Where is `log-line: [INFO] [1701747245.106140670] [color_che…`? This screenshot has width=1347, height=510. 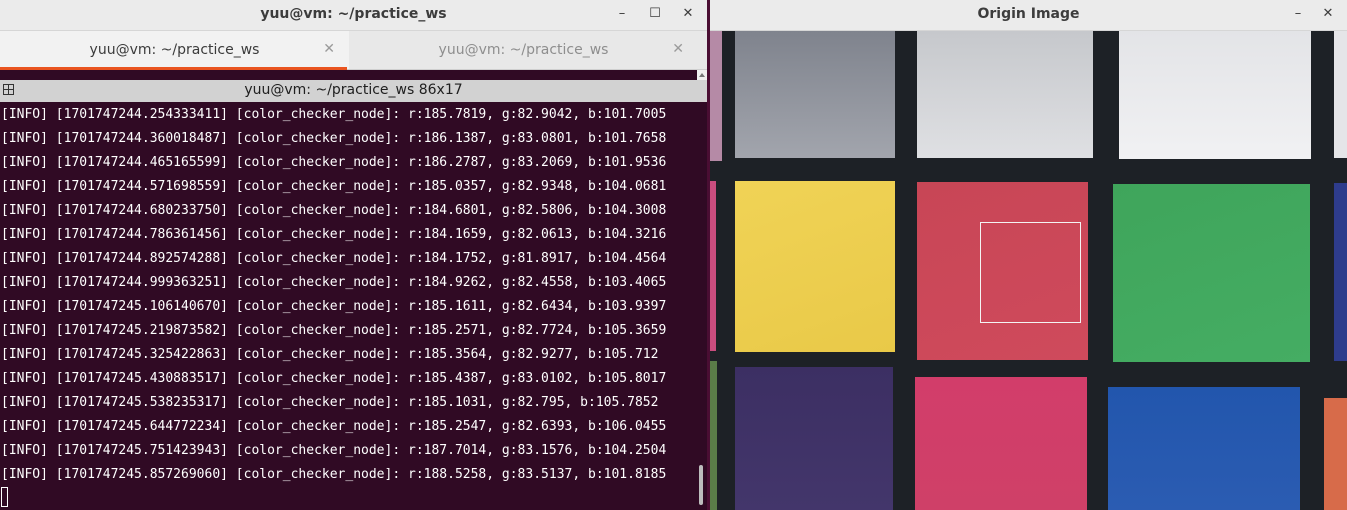
log-line: [INFO] [1701747245.106140670] [color_che… is located at coordinates (334, 306).